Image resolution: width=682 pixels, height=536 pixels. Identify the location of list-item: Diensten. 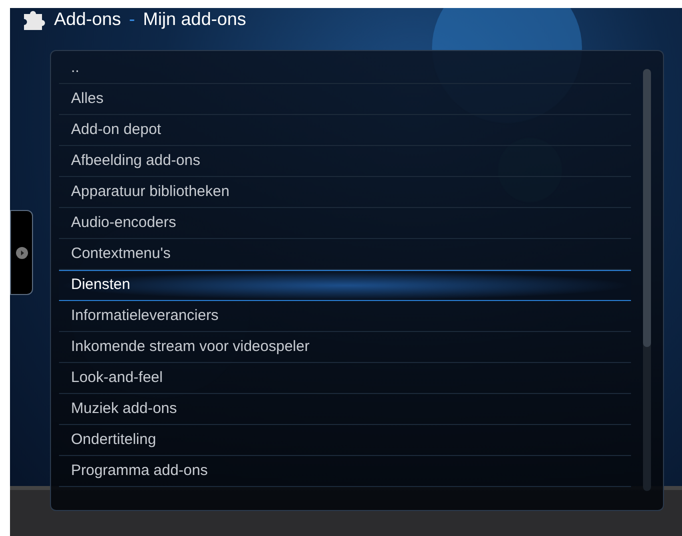
(345, 285).